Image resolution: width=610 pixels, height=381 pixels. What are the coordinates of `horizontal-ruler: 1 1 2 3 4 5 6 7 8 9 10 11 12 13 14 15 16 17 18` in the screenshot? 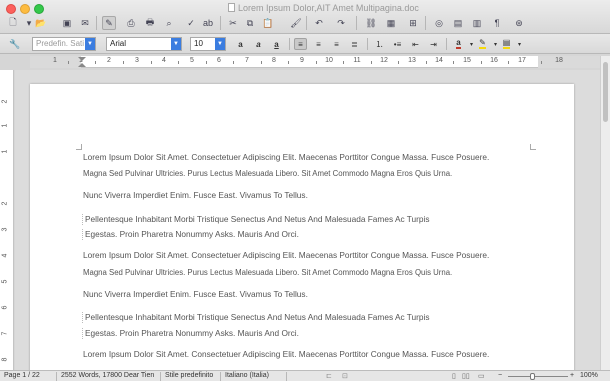 It's located at (315, 62).